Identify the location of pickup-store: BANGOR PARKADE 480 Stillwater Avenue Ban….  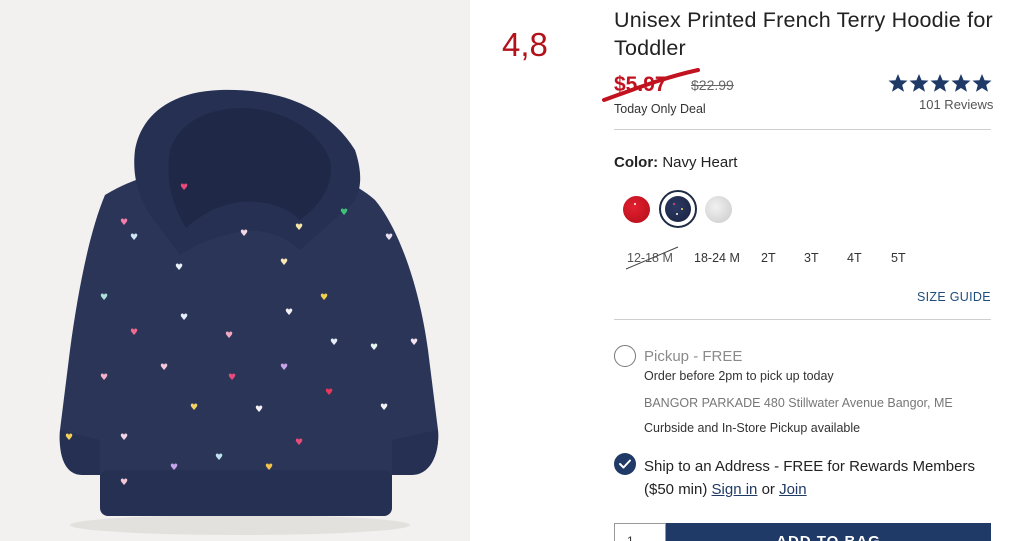
(798, 403).